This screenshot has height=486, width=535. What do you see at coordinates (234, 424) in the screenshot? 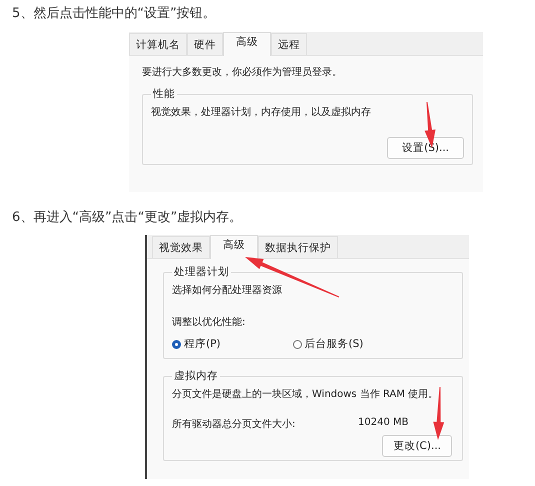
I see `total-label: 所有驱动器总分页文件大小:` at bounding box center [234, 424].